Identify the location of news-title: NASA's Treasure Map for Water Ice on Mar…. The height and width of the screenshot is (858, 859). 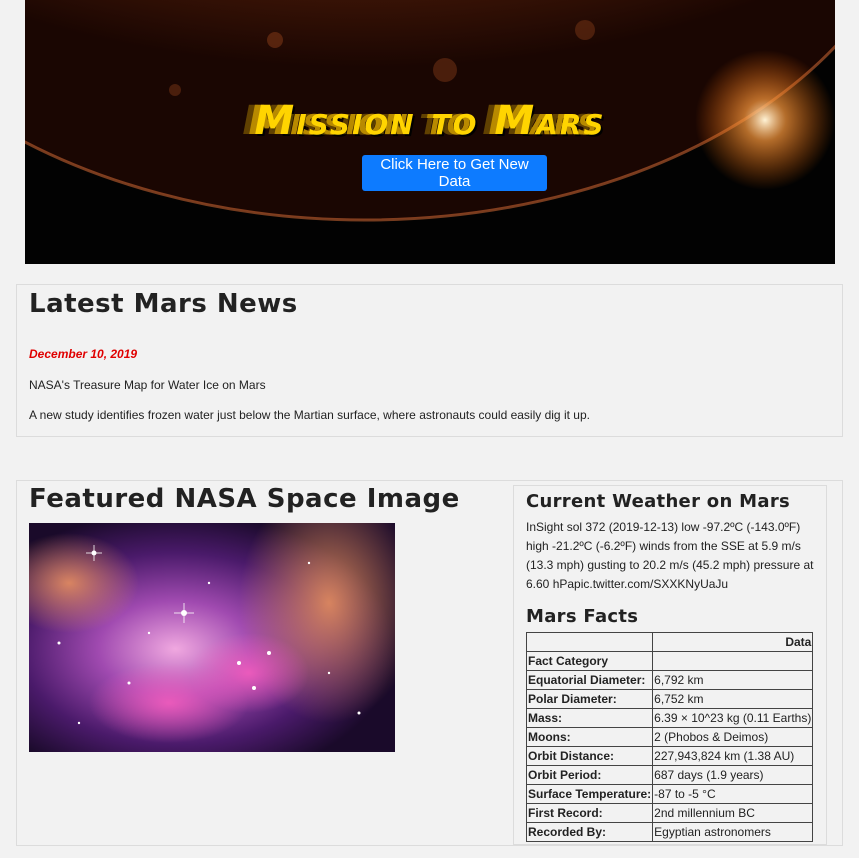
(147, 385).